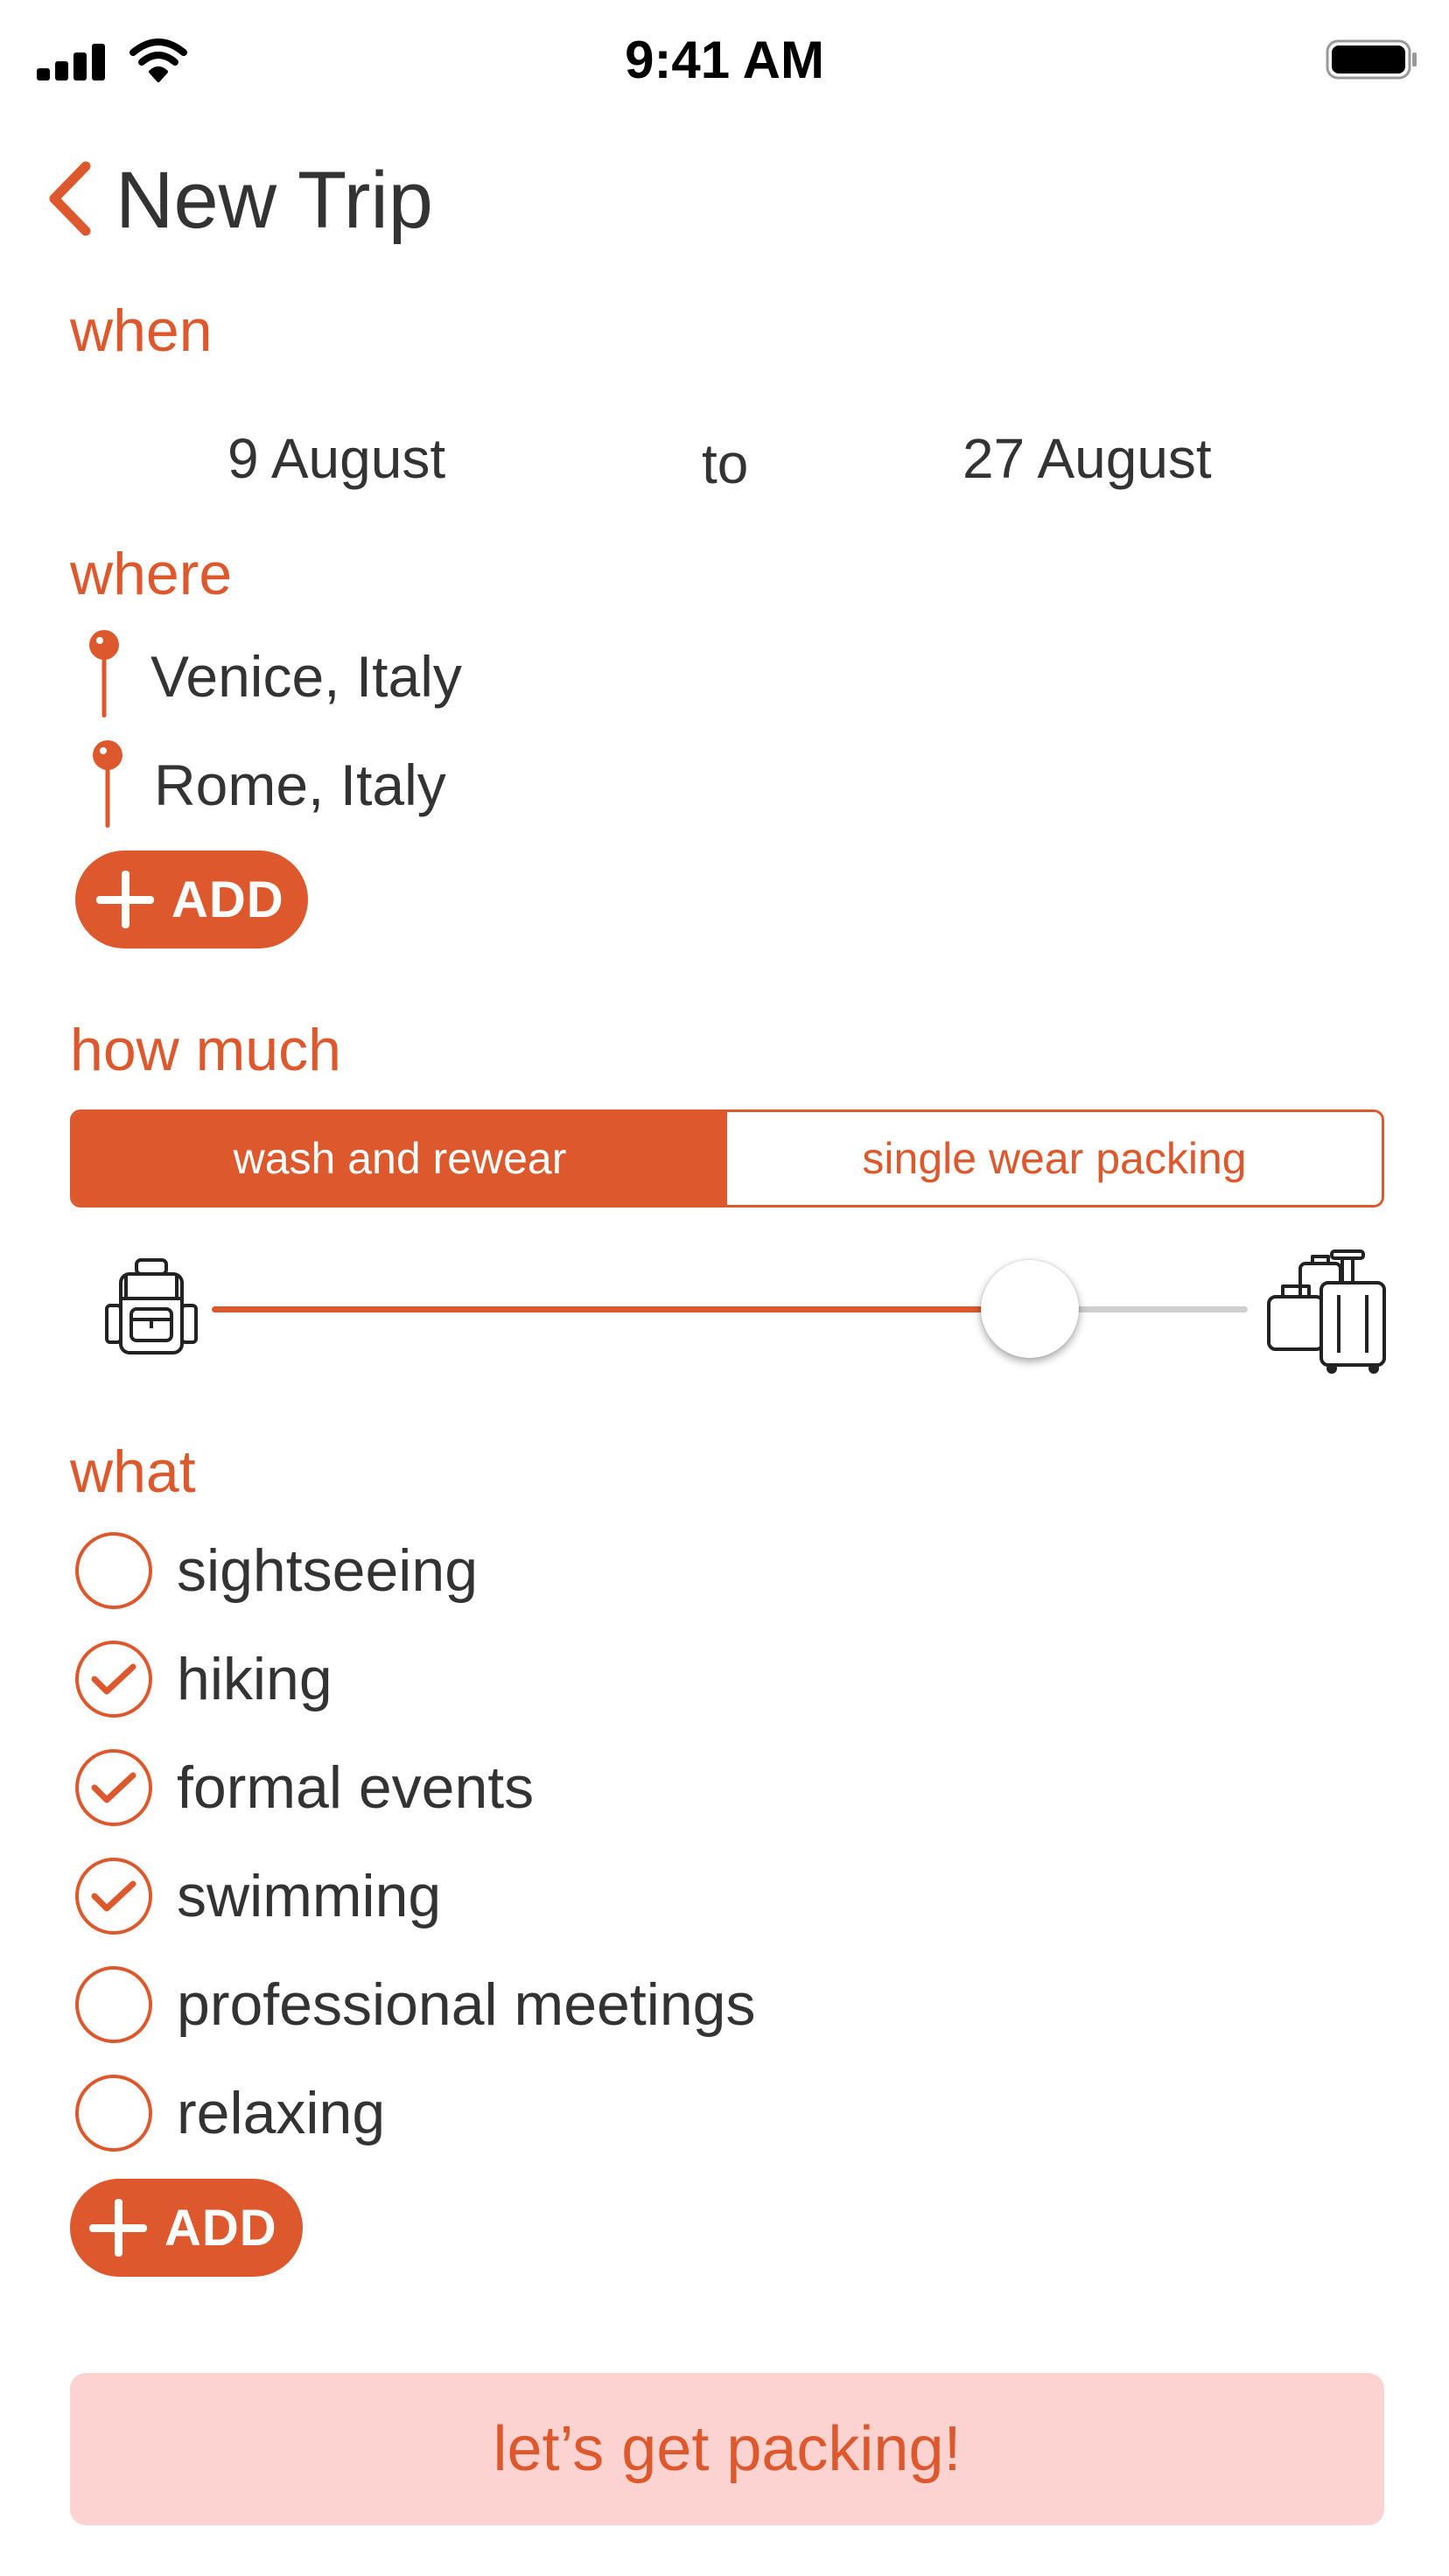  What do you see at coordinates (309, 1896) in the screenshot?
I see `activity-label: swimming` at bounding box center [309, 1896].